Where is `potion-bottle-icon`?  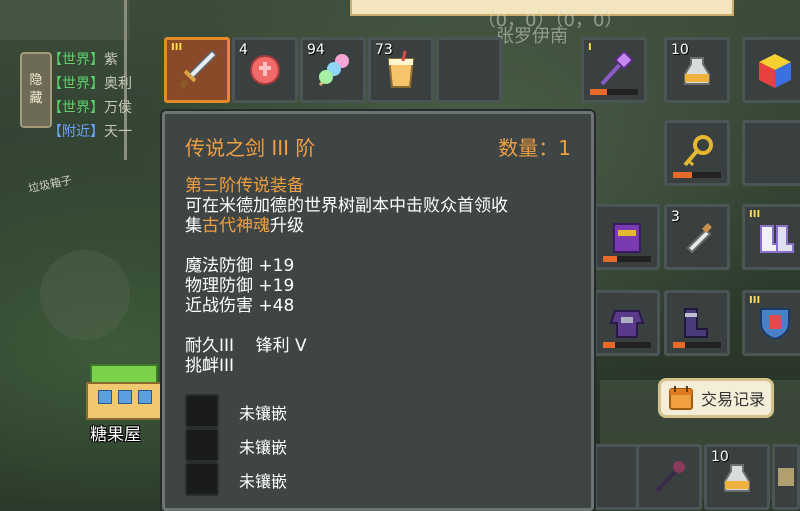 potion-bottle-icon is located at coordinates (699, 238).